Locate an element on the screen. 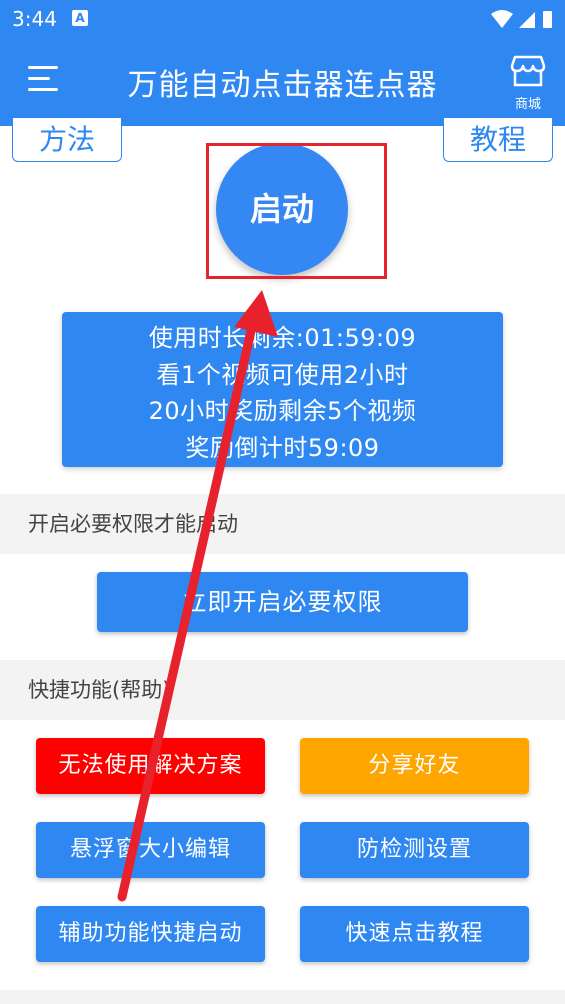 Image resolution: width=565 pixels, height=1004 pixels. method-button: 方法 is located at coordinates (67, 140).